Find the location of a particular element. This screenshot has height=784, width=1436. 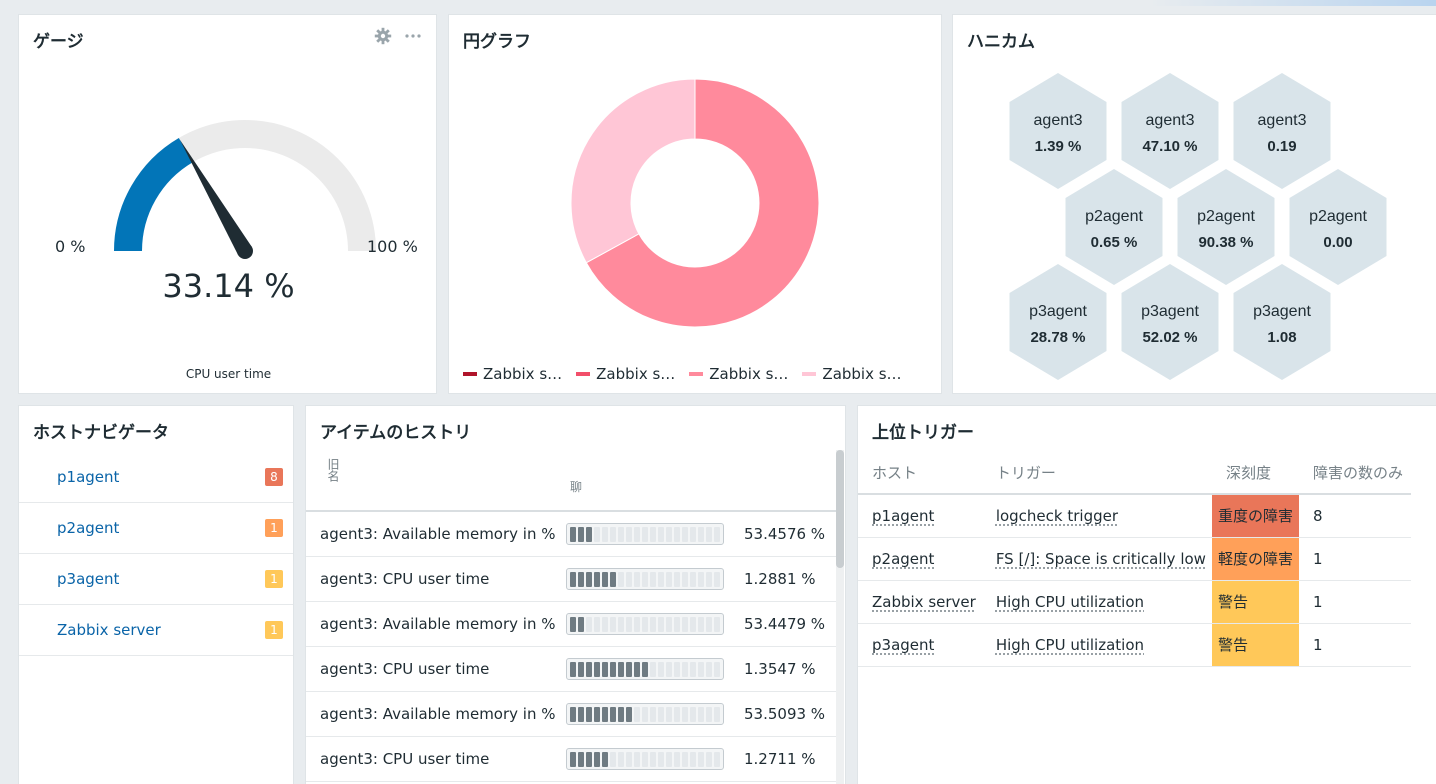

gauge-dial is located at coordinates (245, 189).